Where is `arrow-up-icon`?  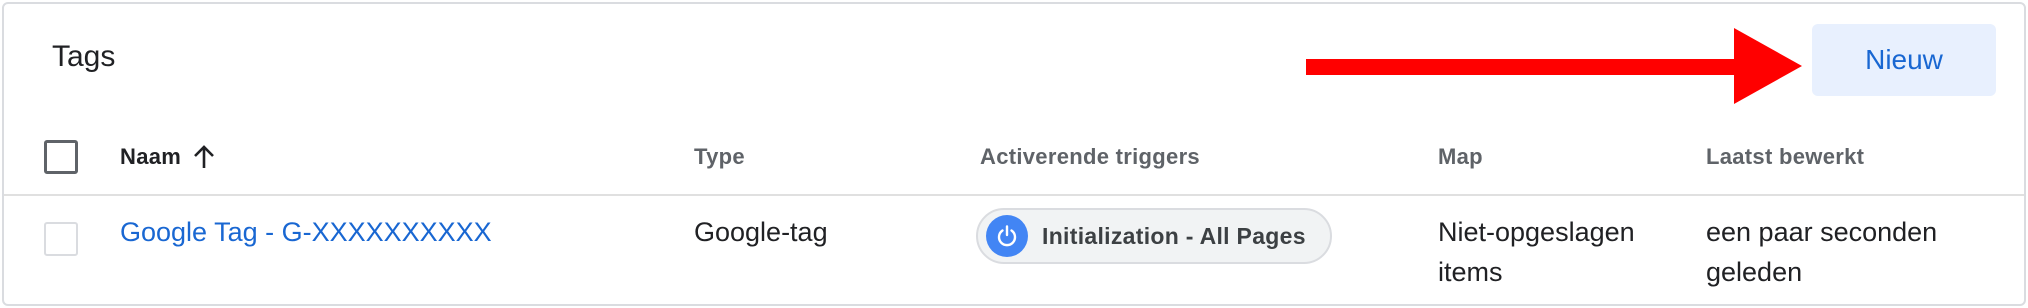 arrow-up-icon is located at coordinates (204, 156).